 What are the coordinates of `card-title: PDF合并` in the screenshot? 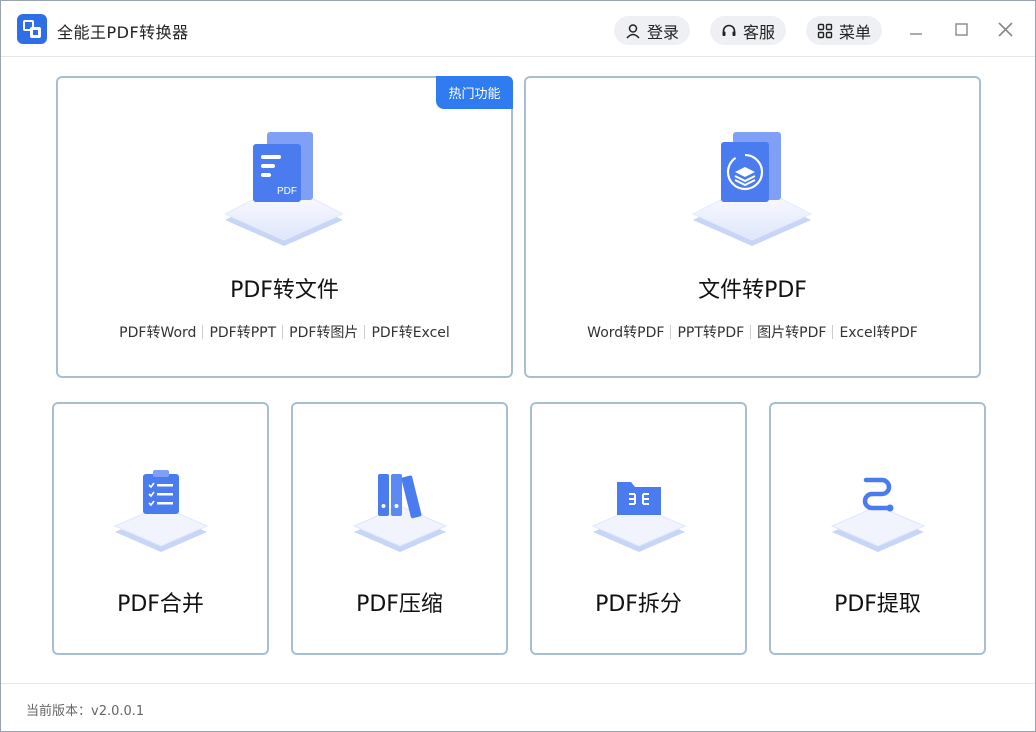 It's located at (160, 604).